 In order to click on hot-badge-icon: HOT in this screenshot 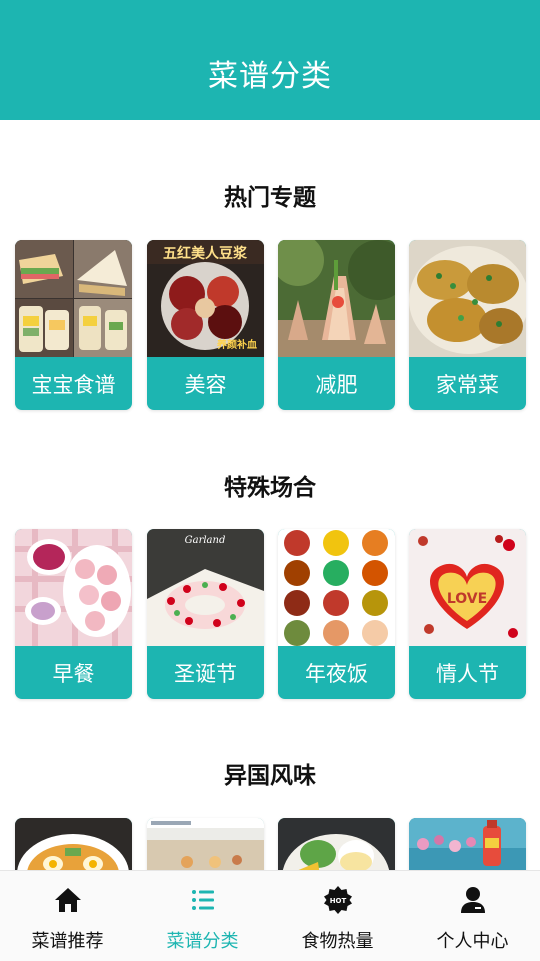, I will do `click(337, 900)`.